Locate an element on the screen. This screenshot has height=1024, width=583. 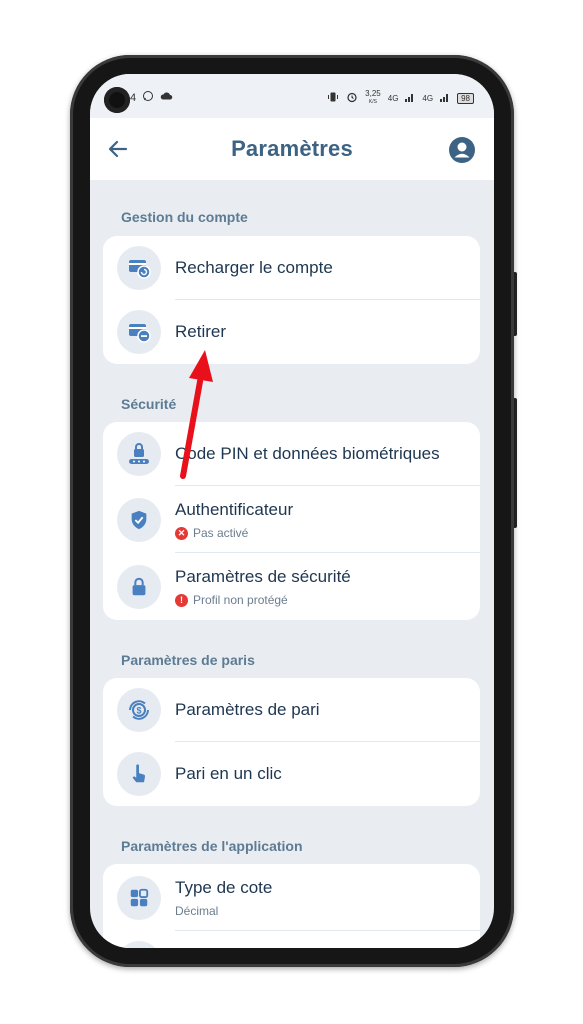
list-item-authenticator: Authentificateur ✕ Pas activé is located at coordinates (291, 519).